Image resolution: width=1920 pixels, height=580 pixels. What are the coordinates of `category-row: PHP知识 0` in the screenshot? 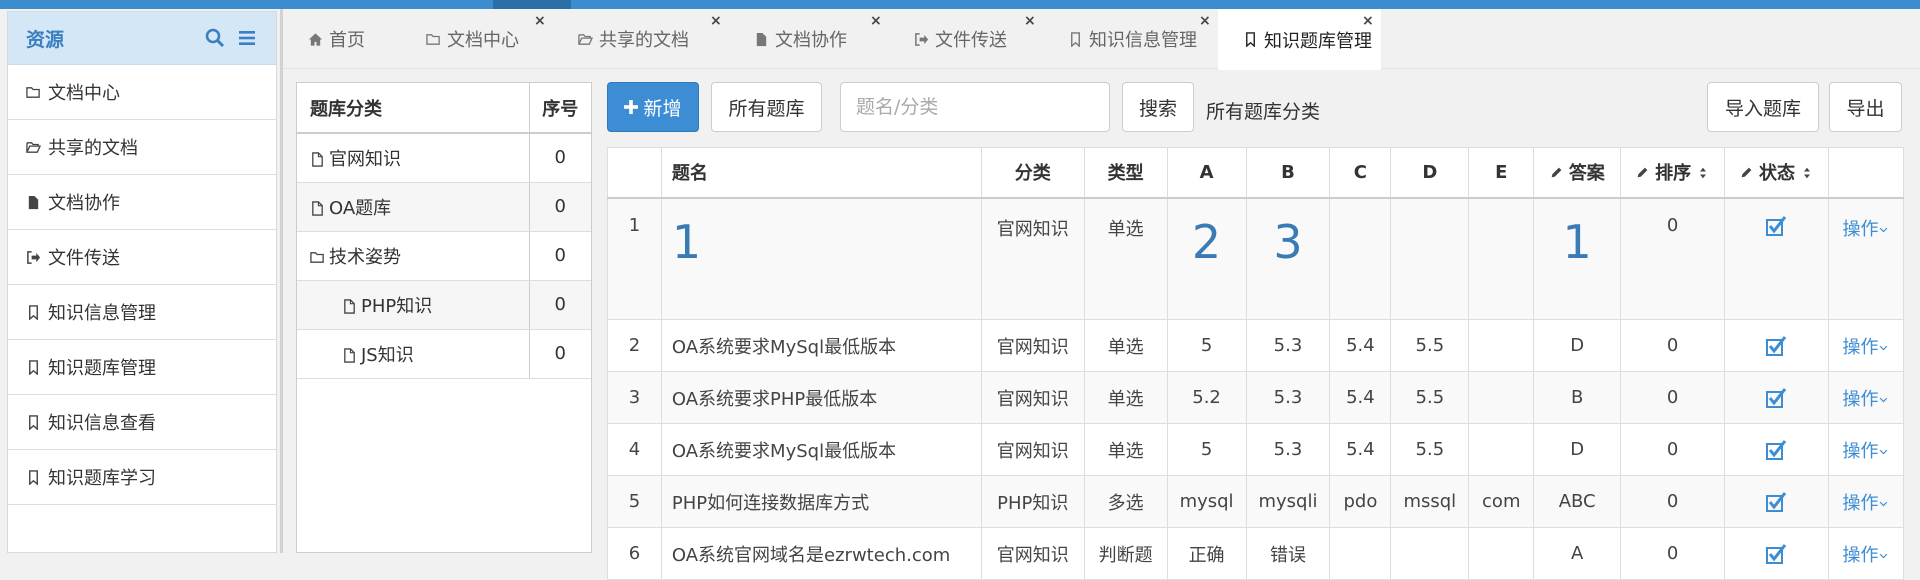 It's located at (444, 305).